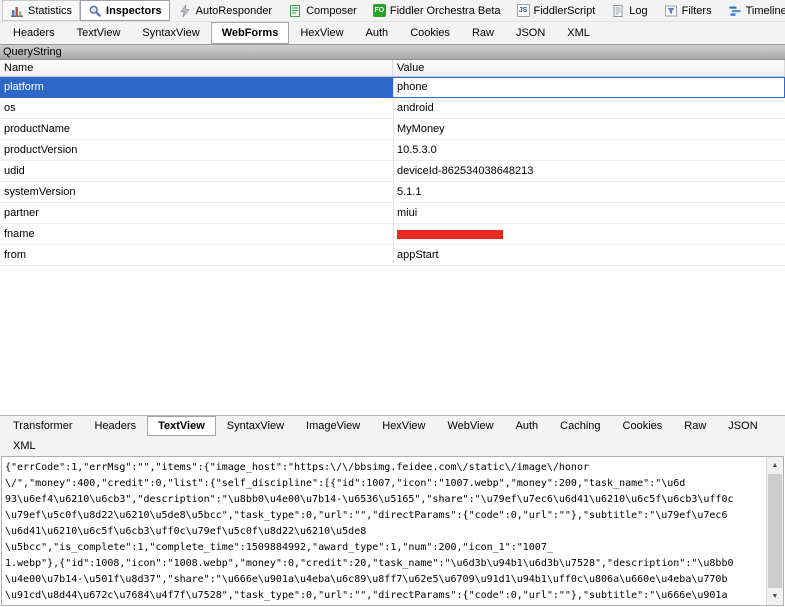  Describe the element at coordinates (392, 129) in the screenshot. I see `grid-row-productname: productName MyMoney` at that location.